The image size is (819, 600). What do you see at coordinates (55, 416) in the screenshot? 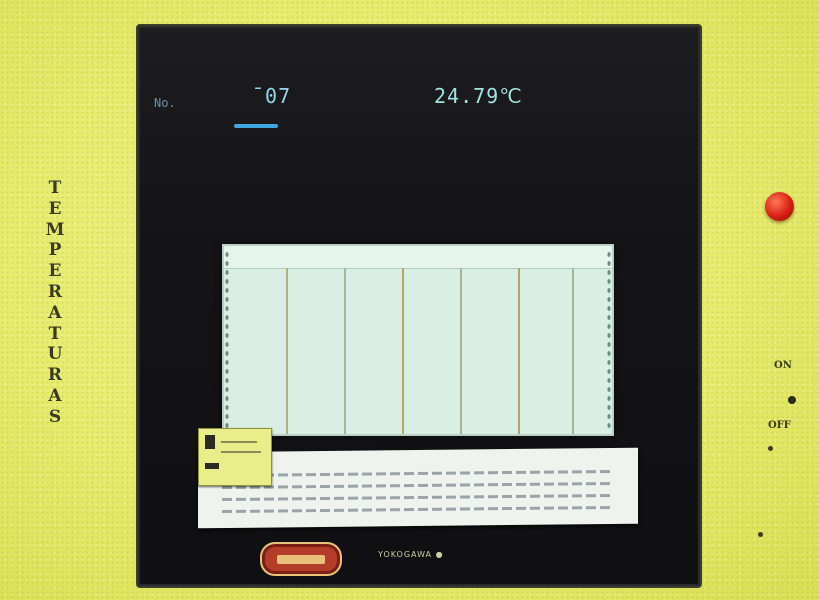
I see `panel-title-letter: S` at bounding box center [55, 416].